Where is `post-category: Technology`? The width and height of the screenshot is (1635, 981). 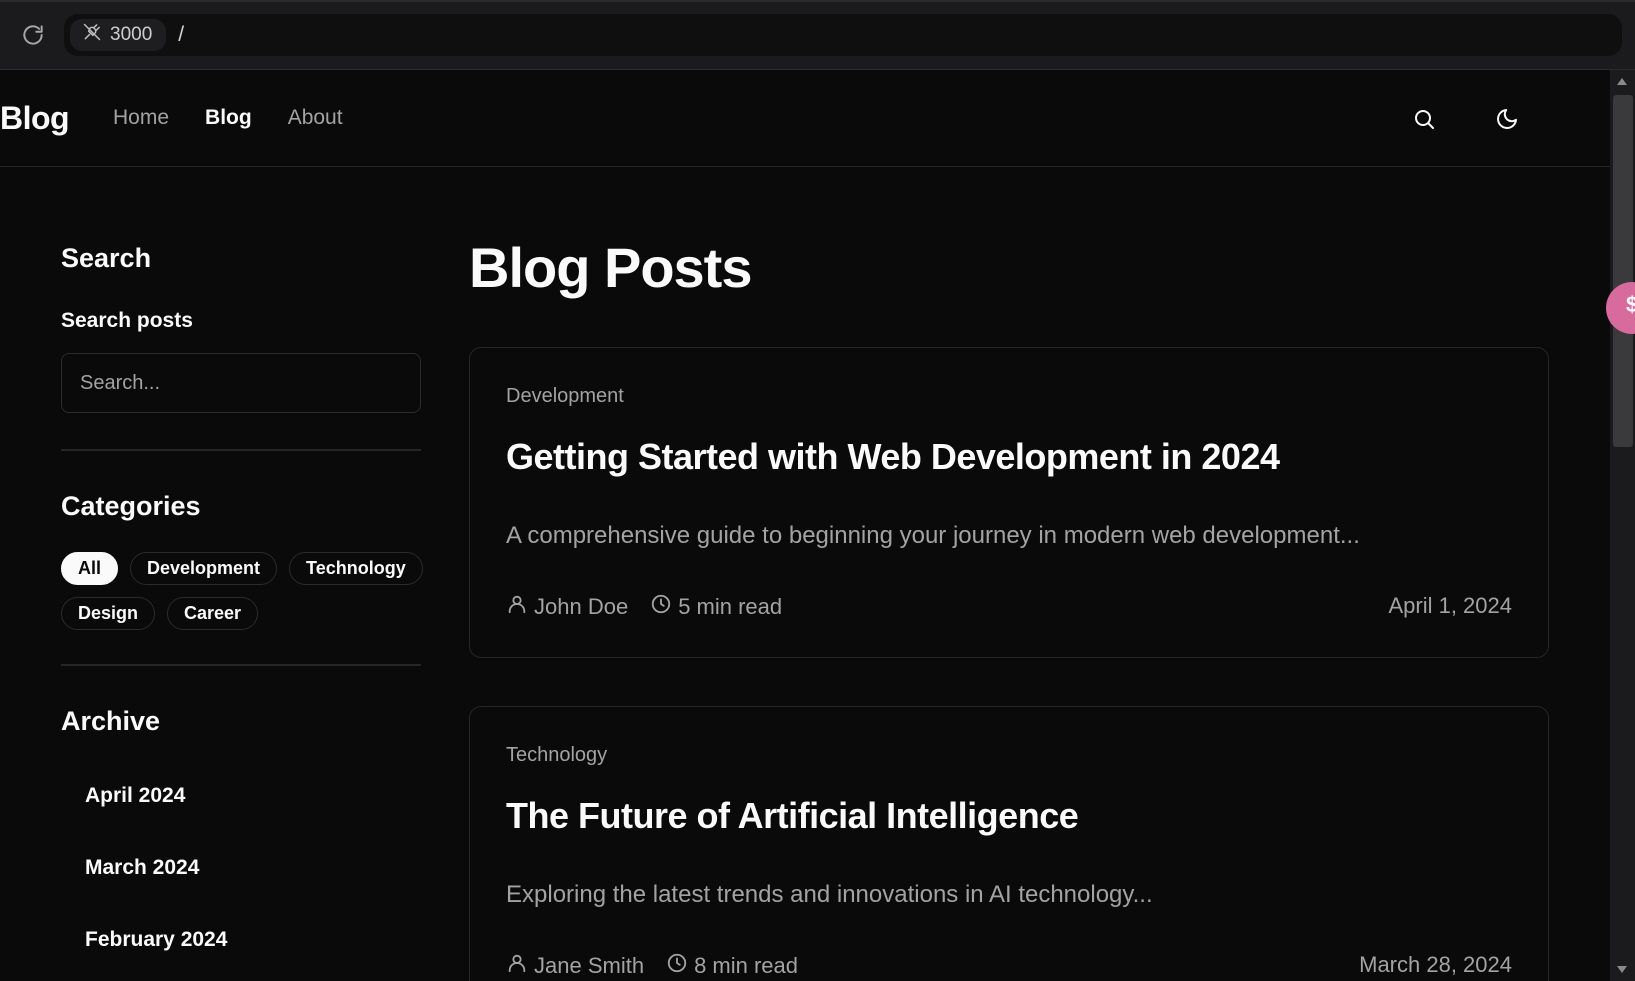
post-category: Technology is located at coordinates (557, 755).